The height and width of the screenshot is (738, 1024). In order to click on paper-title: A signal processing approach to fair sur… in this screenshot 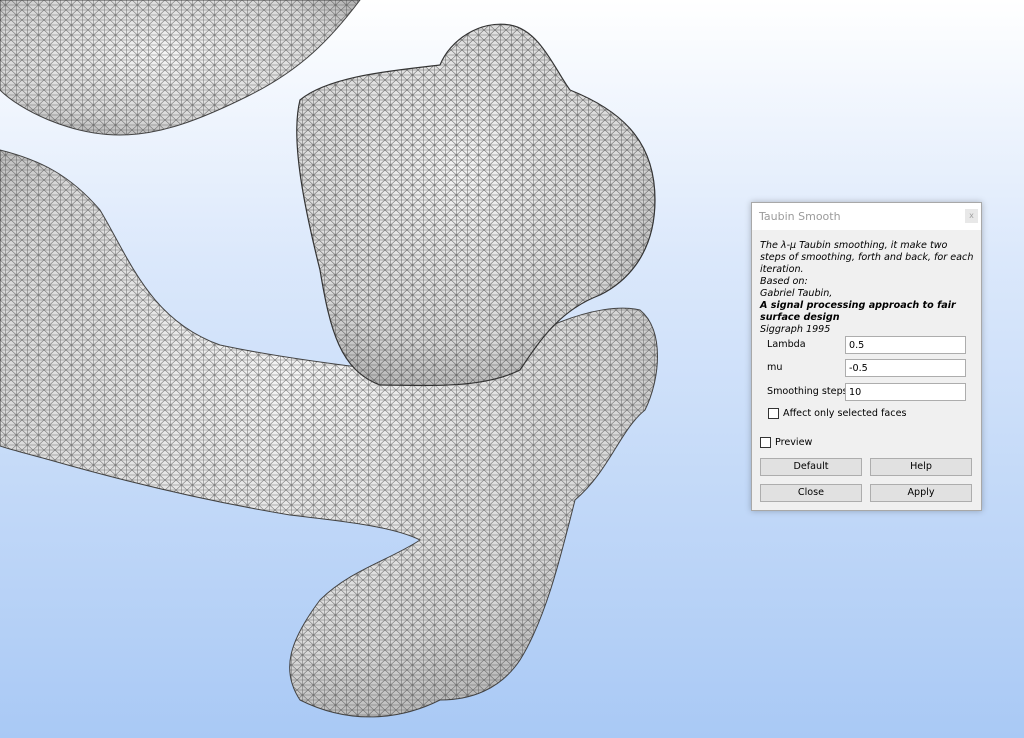, I will do `click(858, 311)`.